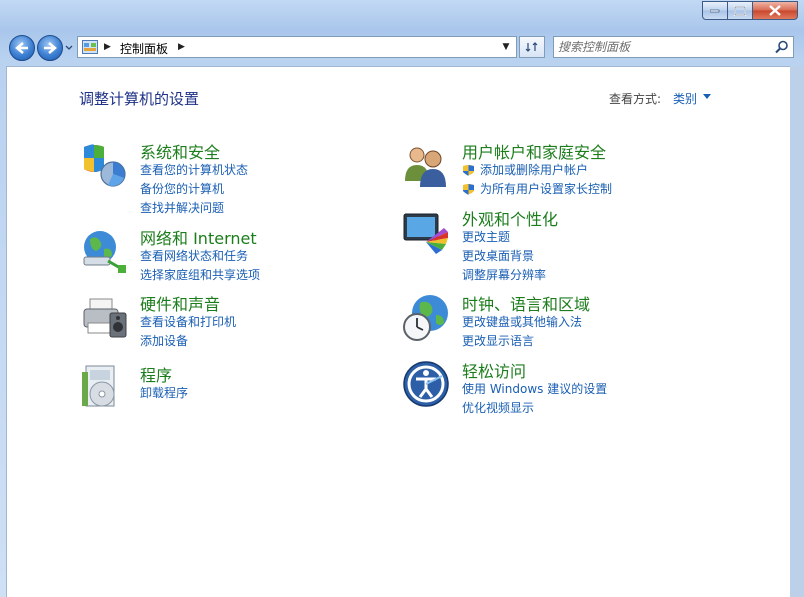  What do you see at coordinates (546, 189) in the screenshot?
I see `link-label: 为所有用户设置家长控制` at bounding box center [546, 189].